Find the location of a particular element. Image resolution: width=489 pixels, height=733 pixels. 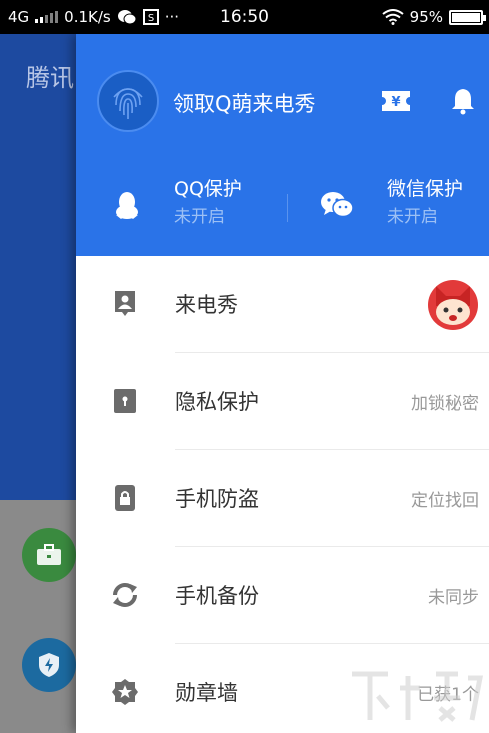

signal-icon is located at coordinates (47, 17).